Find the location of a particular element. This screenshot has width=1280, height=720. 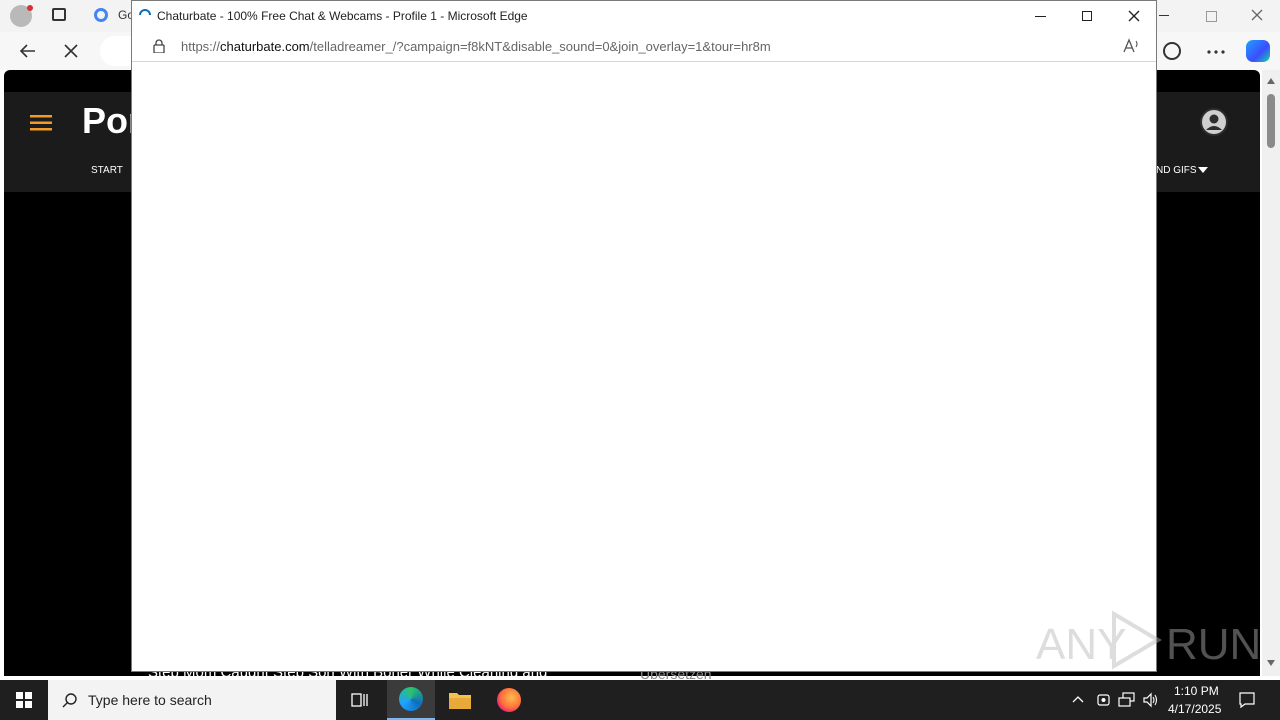

lock-icon is located at coordinates (159, 46).